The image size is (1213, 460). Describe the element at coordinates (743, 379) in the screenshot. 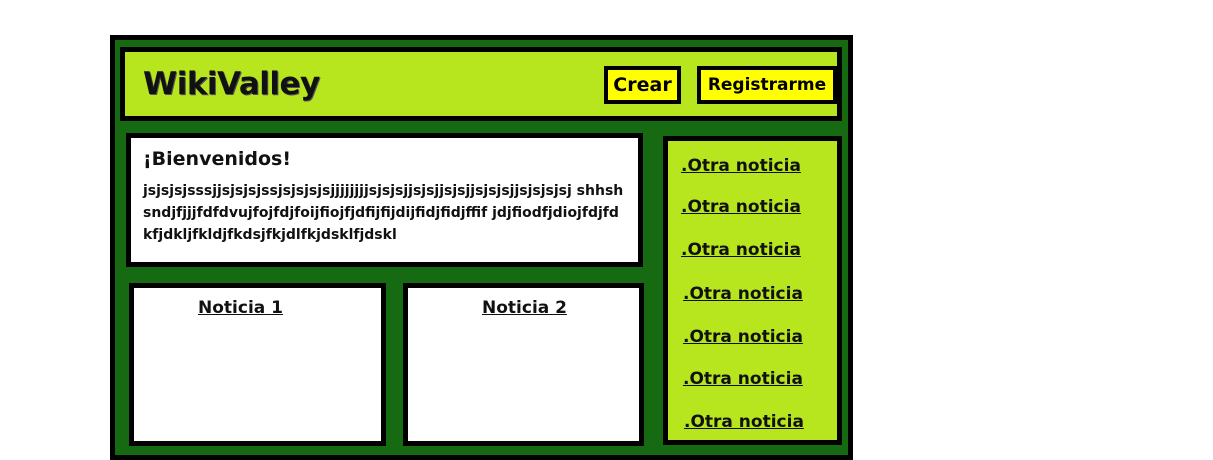

I see `sidebar-link-6: .Otra noticia` at that location.